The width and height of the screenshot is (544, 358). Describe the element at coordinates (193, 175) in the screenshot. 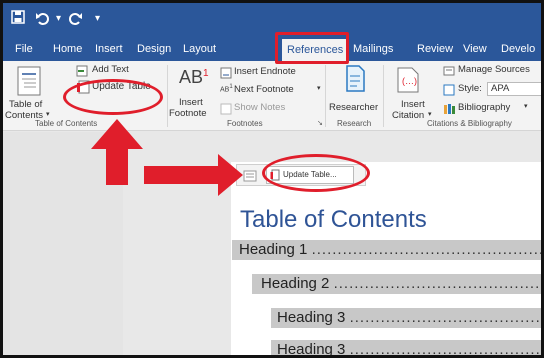

I see `right-arrow` at that location.